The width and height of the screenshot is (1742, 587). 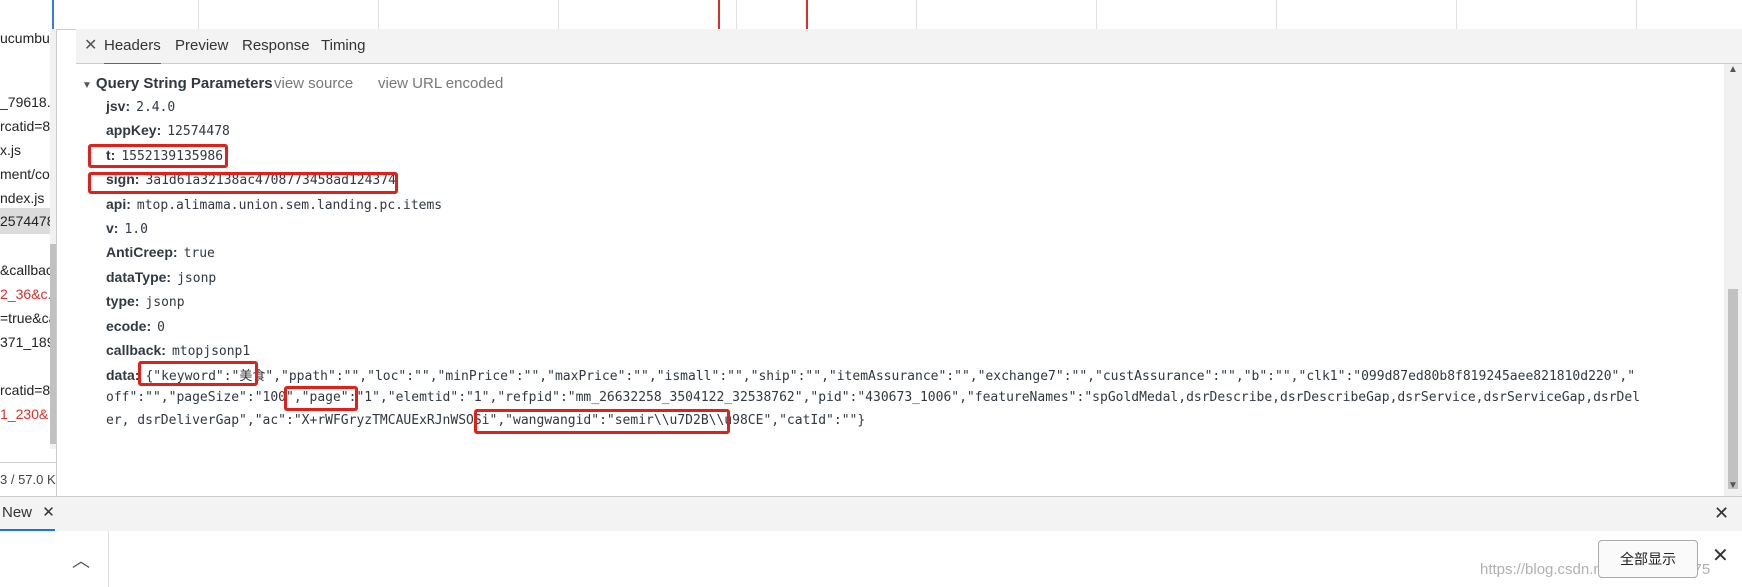 What do you see at coordinates (343, 46) in the screenshot?
I see `tab-timing: Timing` at bounding box center [343, 46].